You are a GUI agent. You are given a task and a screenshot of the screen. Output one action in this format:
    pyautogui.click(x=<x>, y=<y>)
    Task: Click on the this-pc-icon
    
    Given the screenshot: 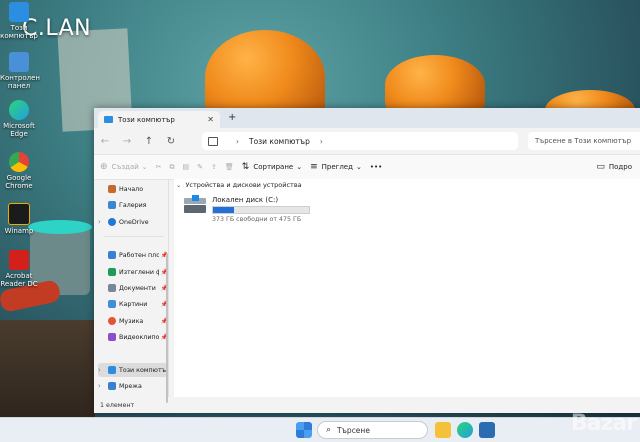 What is the action you would take?
    pyautogui.click(x=19, y=12)
    